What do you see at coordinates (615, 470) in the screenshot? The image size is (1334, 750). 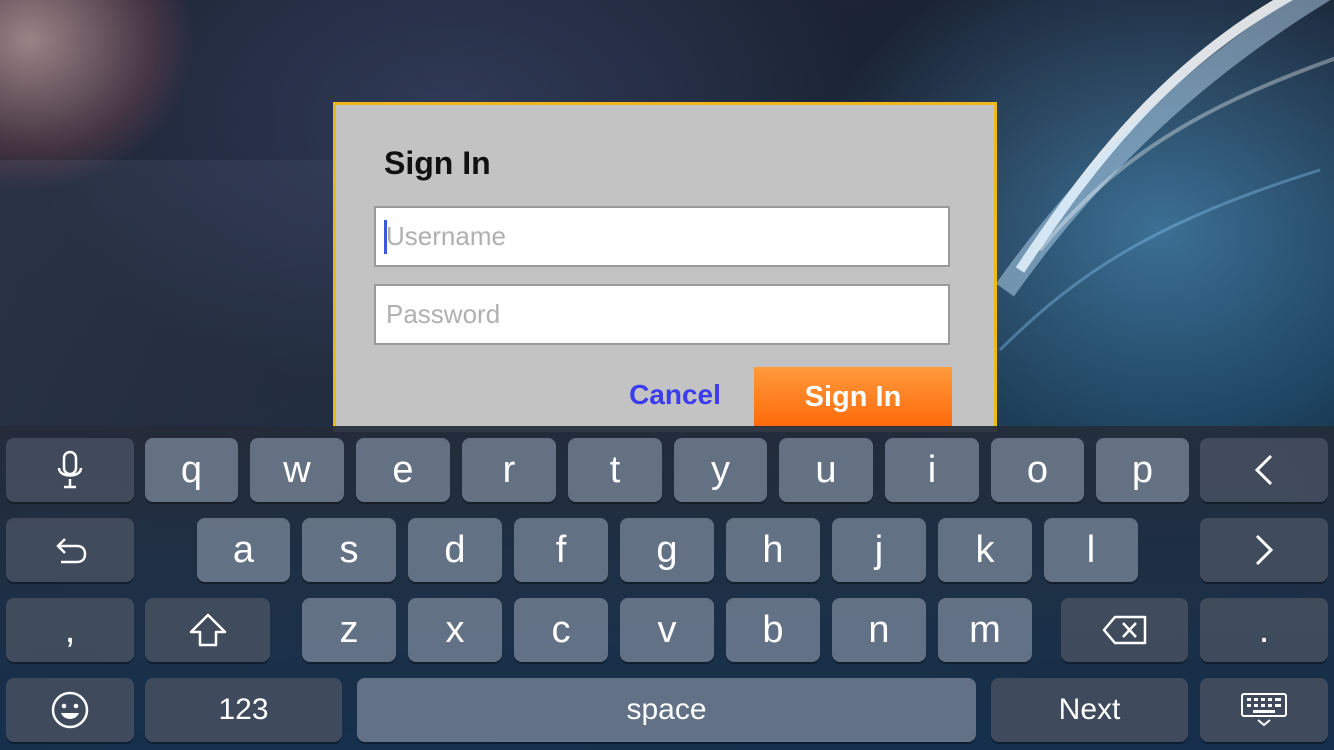 I see `key-t: t` at bounding box center [615, 470].